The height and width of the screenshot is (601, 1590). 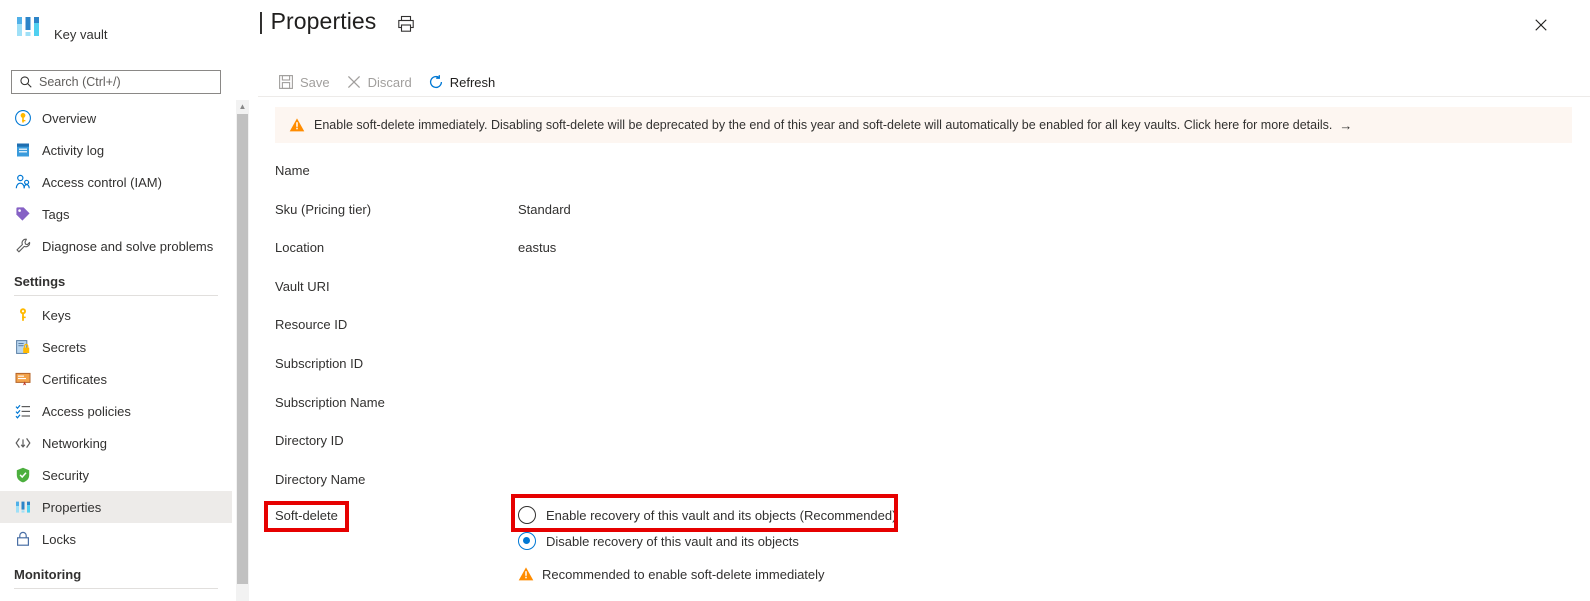 What do you see at coordinates (28, 26) in the screenshot?
I see `key-vault-logo-icon` at bounding box center [28, 26].